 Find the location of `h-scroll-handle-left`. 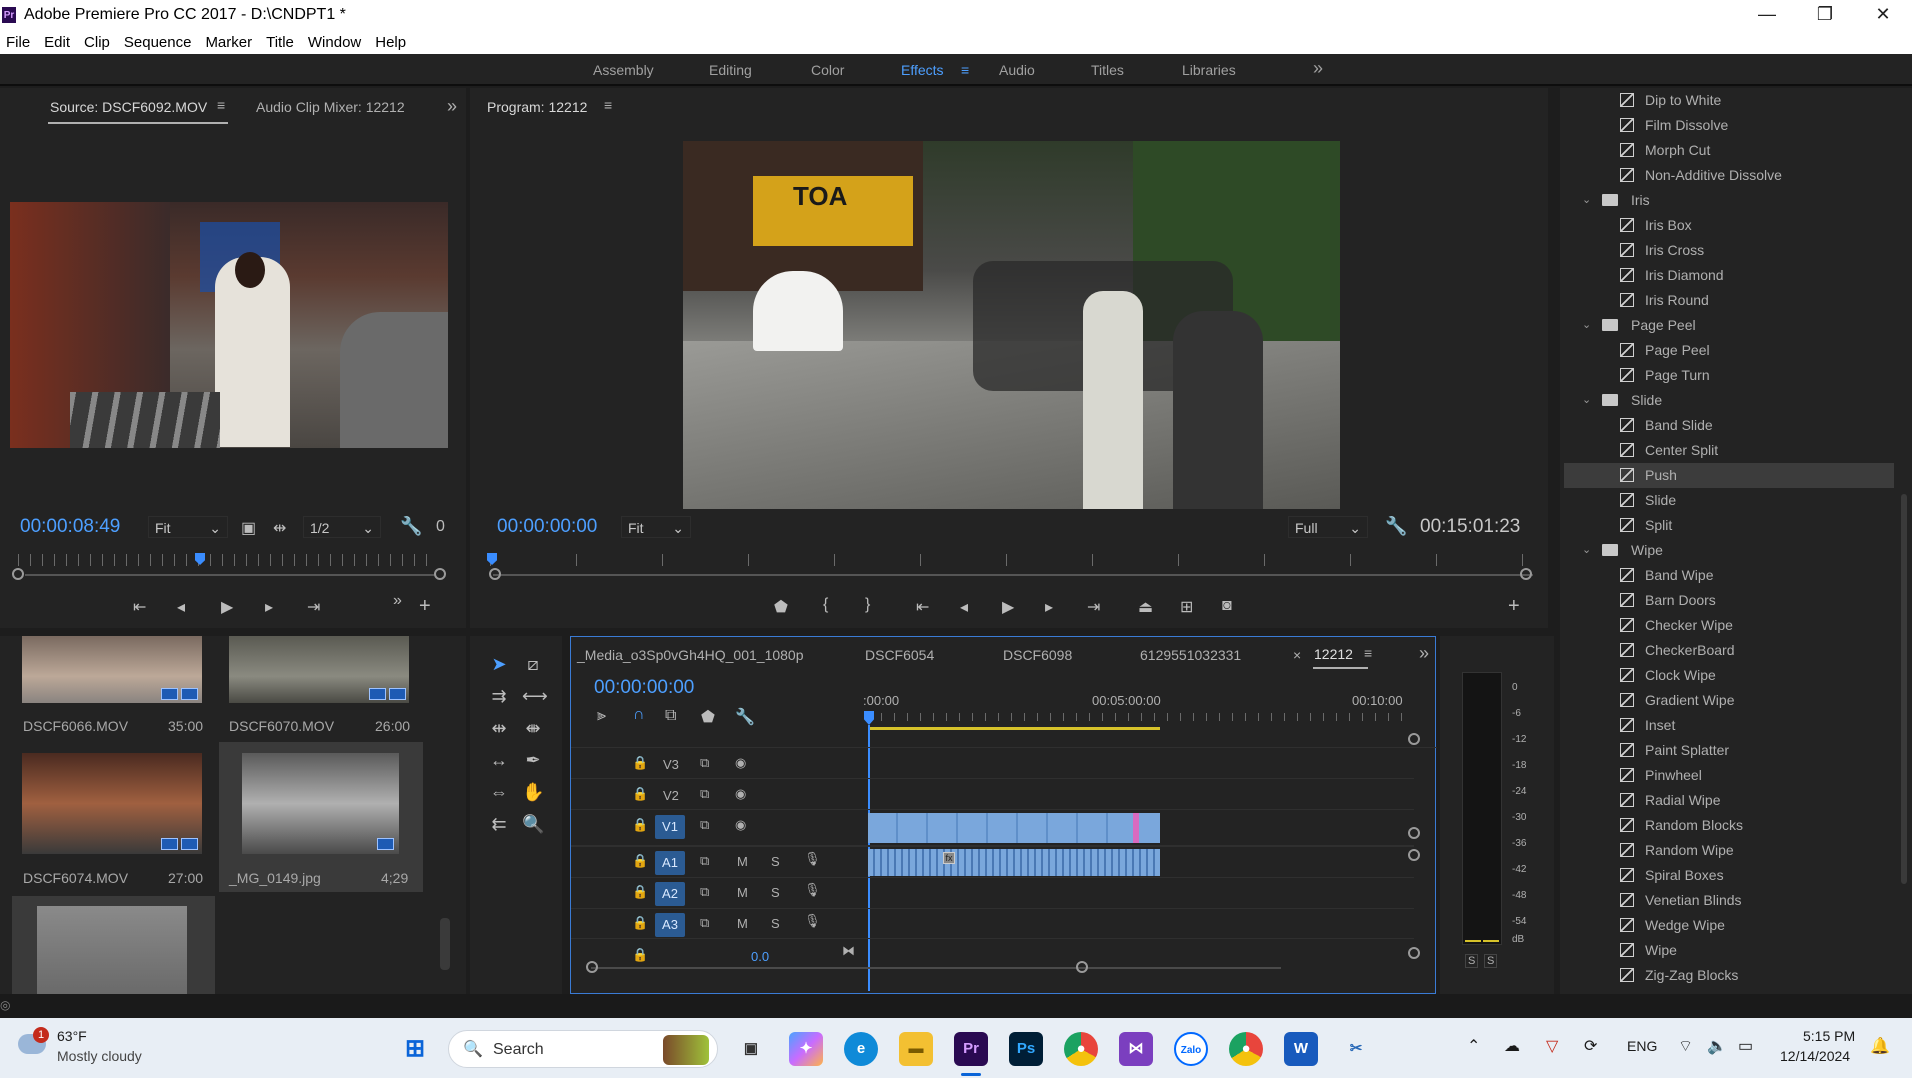

h-scroll-handle-left is located at coordinates (592, 967).